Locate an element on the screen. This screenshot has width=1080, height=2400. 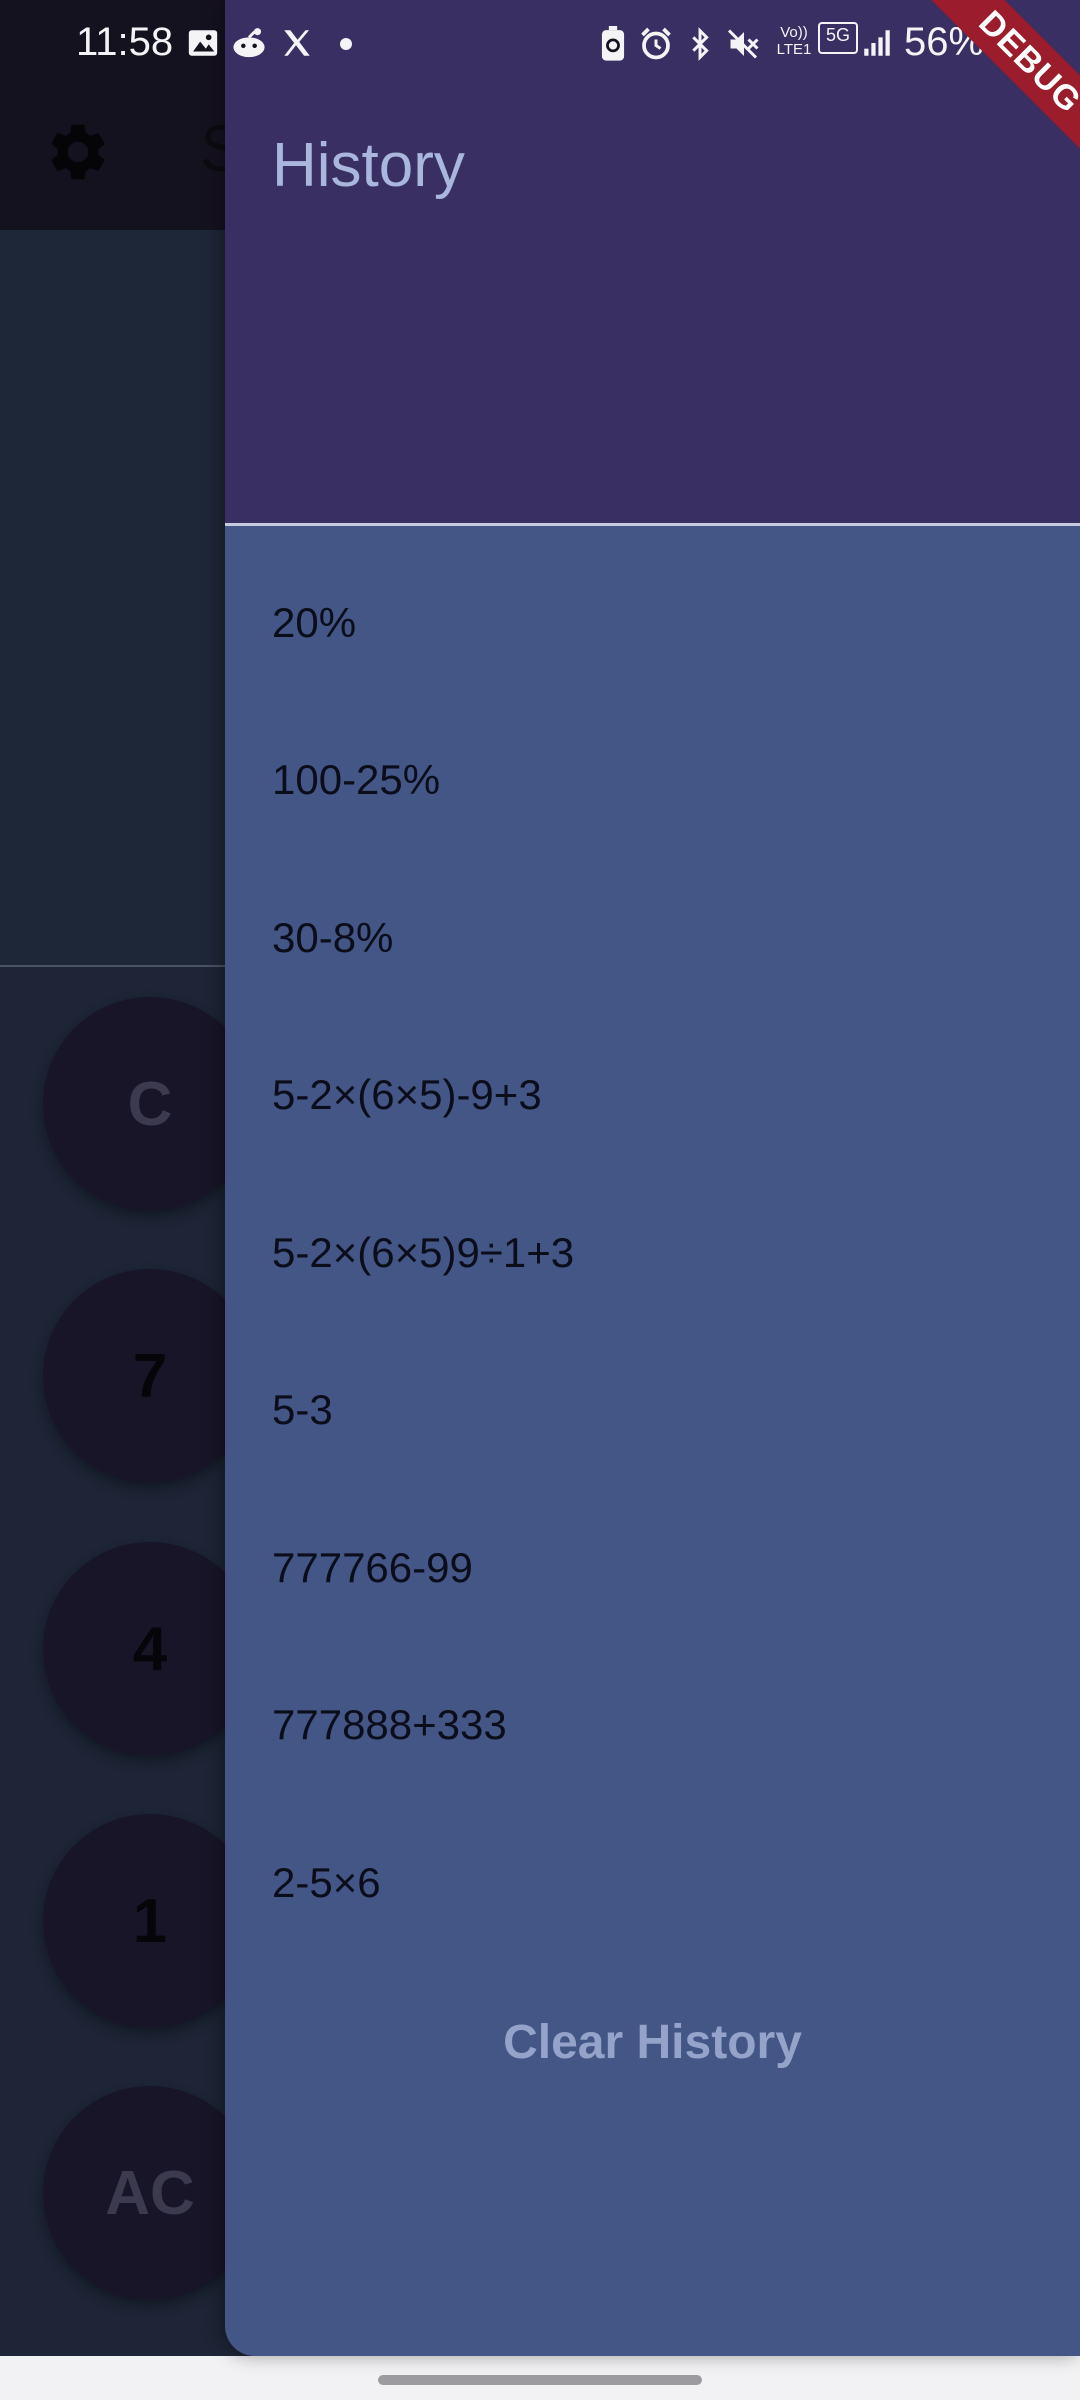
x-icon is located at coordinates (297, 43).